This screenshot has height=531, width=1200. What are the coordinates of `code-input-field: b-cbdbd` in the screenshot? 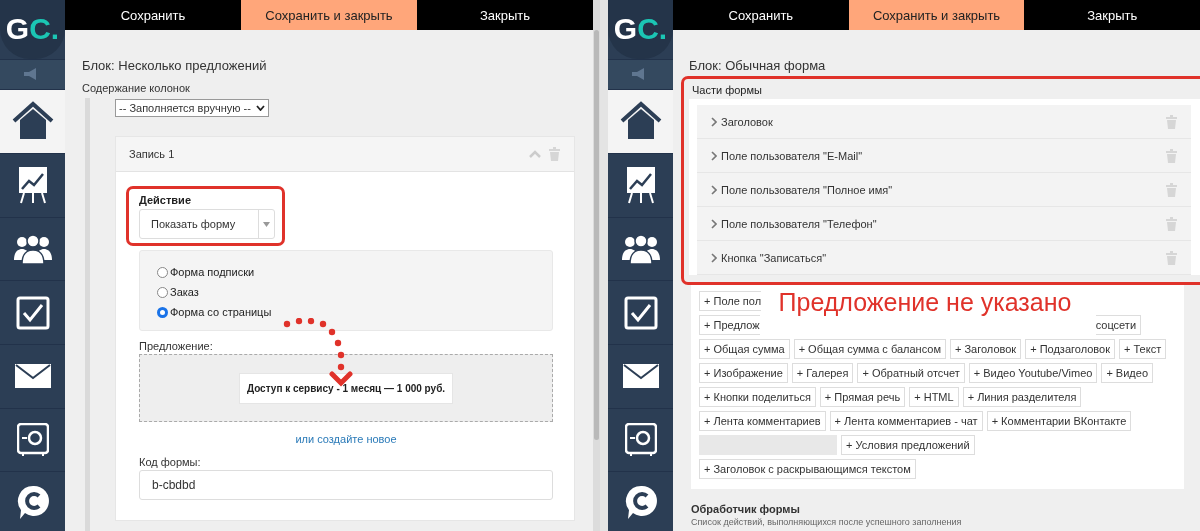 It's located at (346, 485).